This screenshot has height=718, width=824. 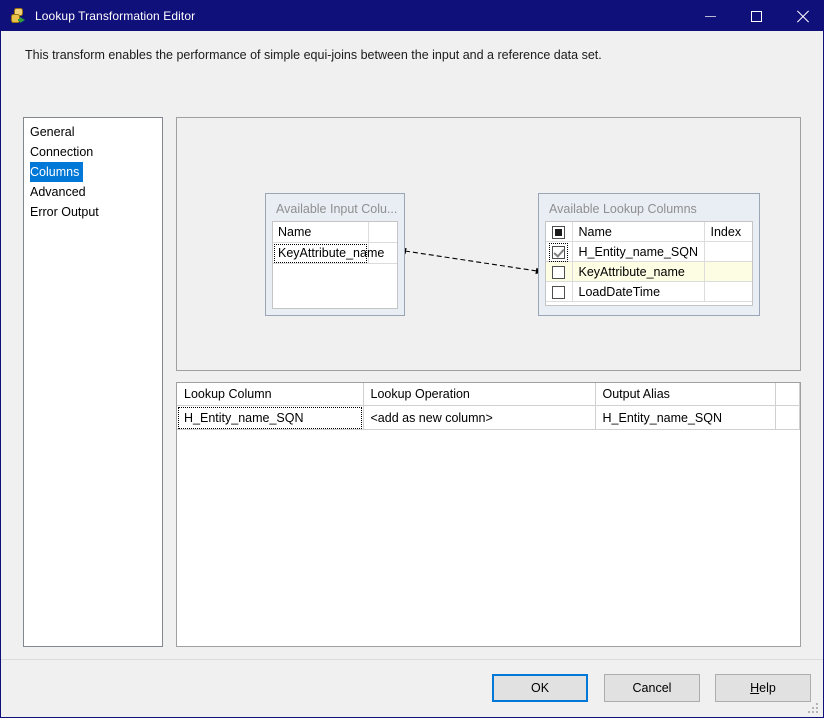 I want to click on minimize-icon, so click(x=710, y=16).